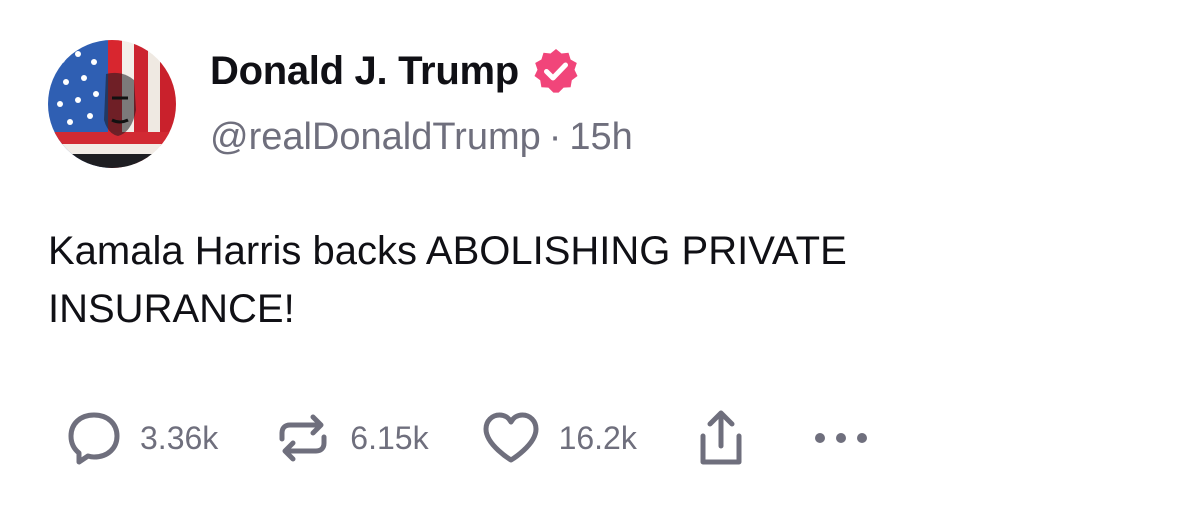 The width and height of the screenshot is (1179, 528). I want to click on reply-count: 3.36k, so click(179, 437).